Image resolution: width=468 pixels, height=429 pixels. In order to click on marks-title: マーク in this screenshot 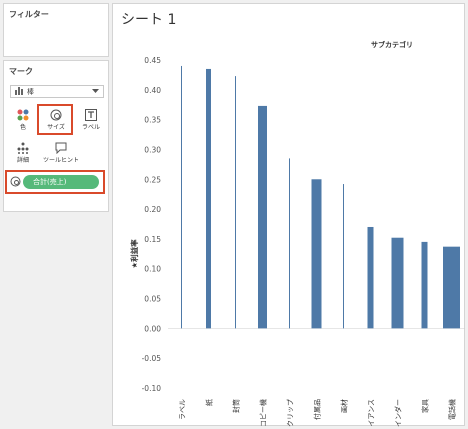, I will do `click(21, 71)`.